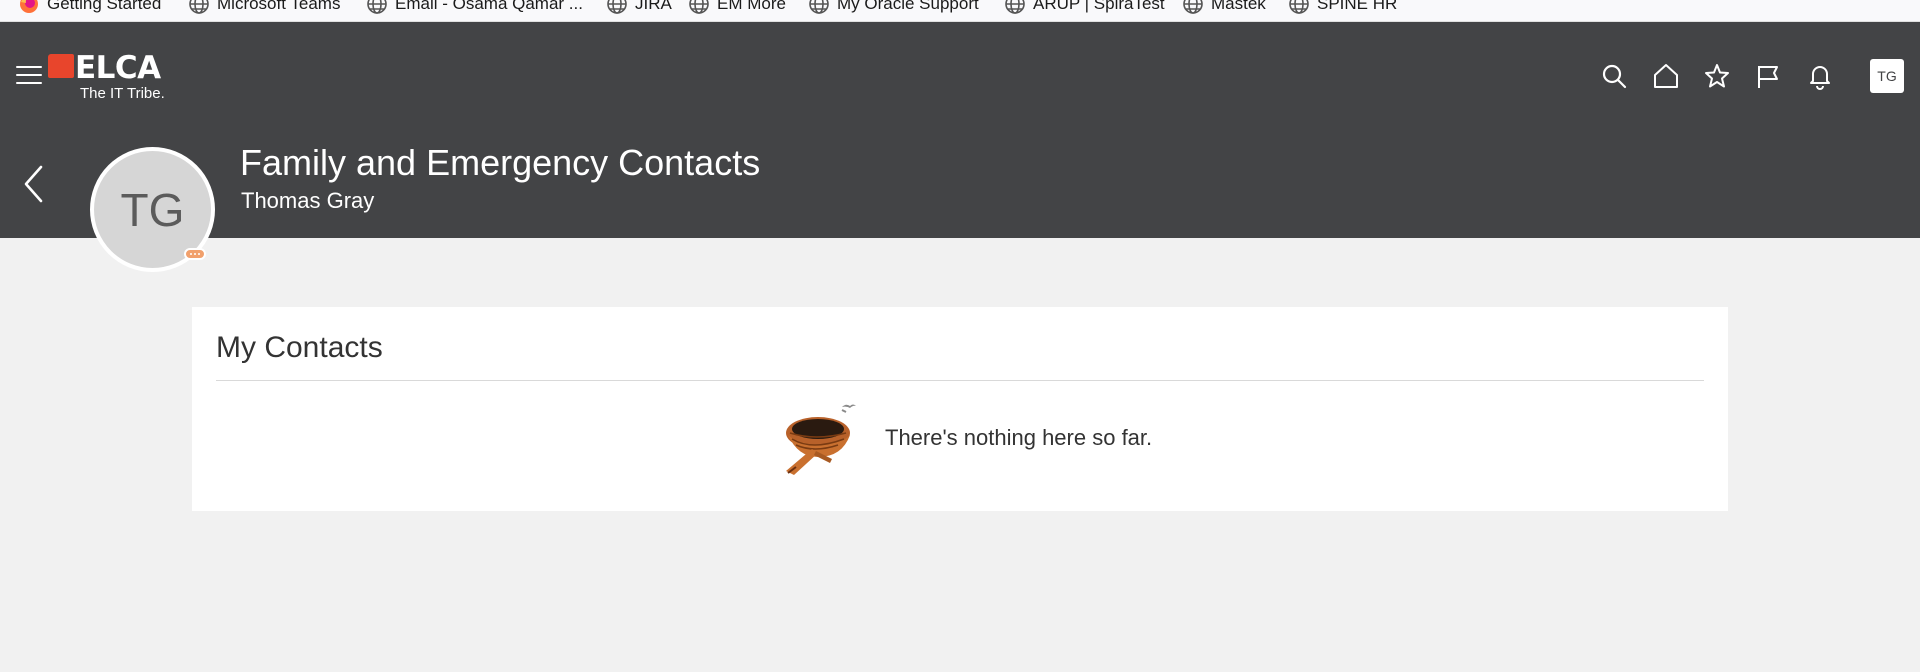 The height and width of the screenshot is (672, 1920). I want to click on bookmark-microsoft-teams: Microsoft Teams, so click(264, 7).